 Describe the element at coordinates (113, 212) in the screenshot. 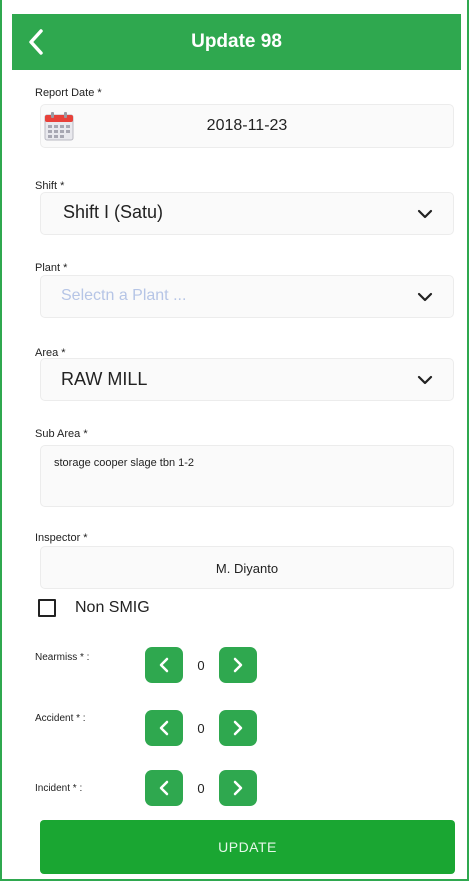

I see `shift-value: Shift I (Satu)` at that location.